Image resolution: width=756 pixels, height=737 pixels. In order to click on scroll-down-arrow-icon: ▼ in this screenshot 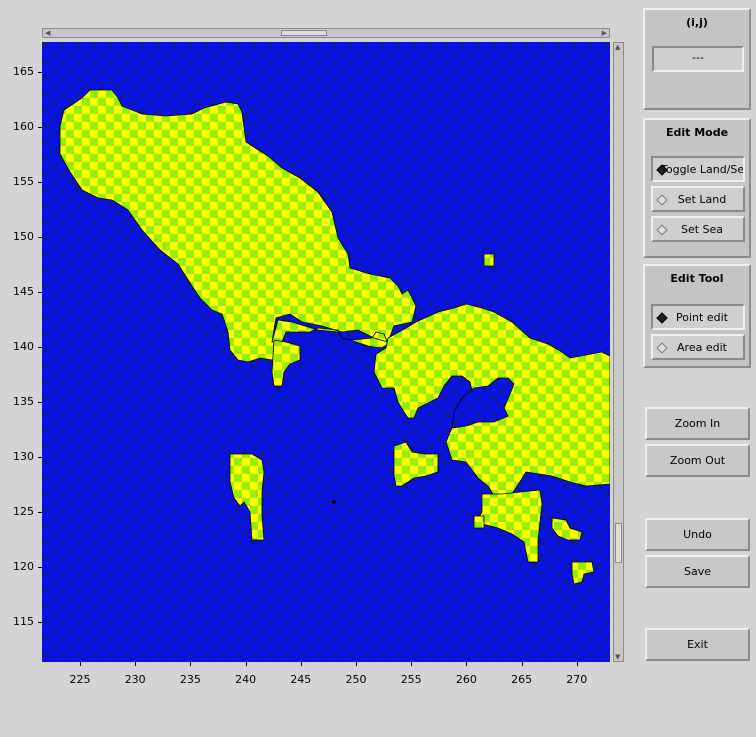, I will do `click(617, 657)`.